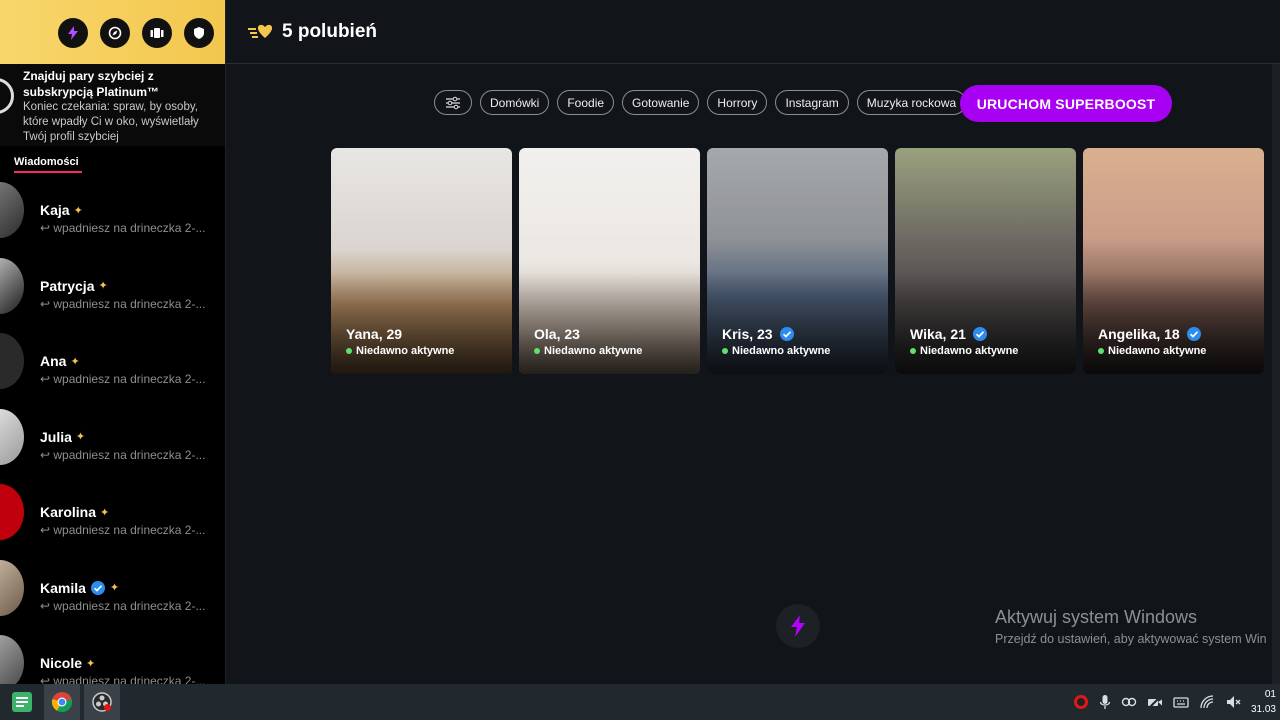  Describe the element at coordinates (557, 334) in the screenshot. I see `card-name: Ola, 23` at that location.